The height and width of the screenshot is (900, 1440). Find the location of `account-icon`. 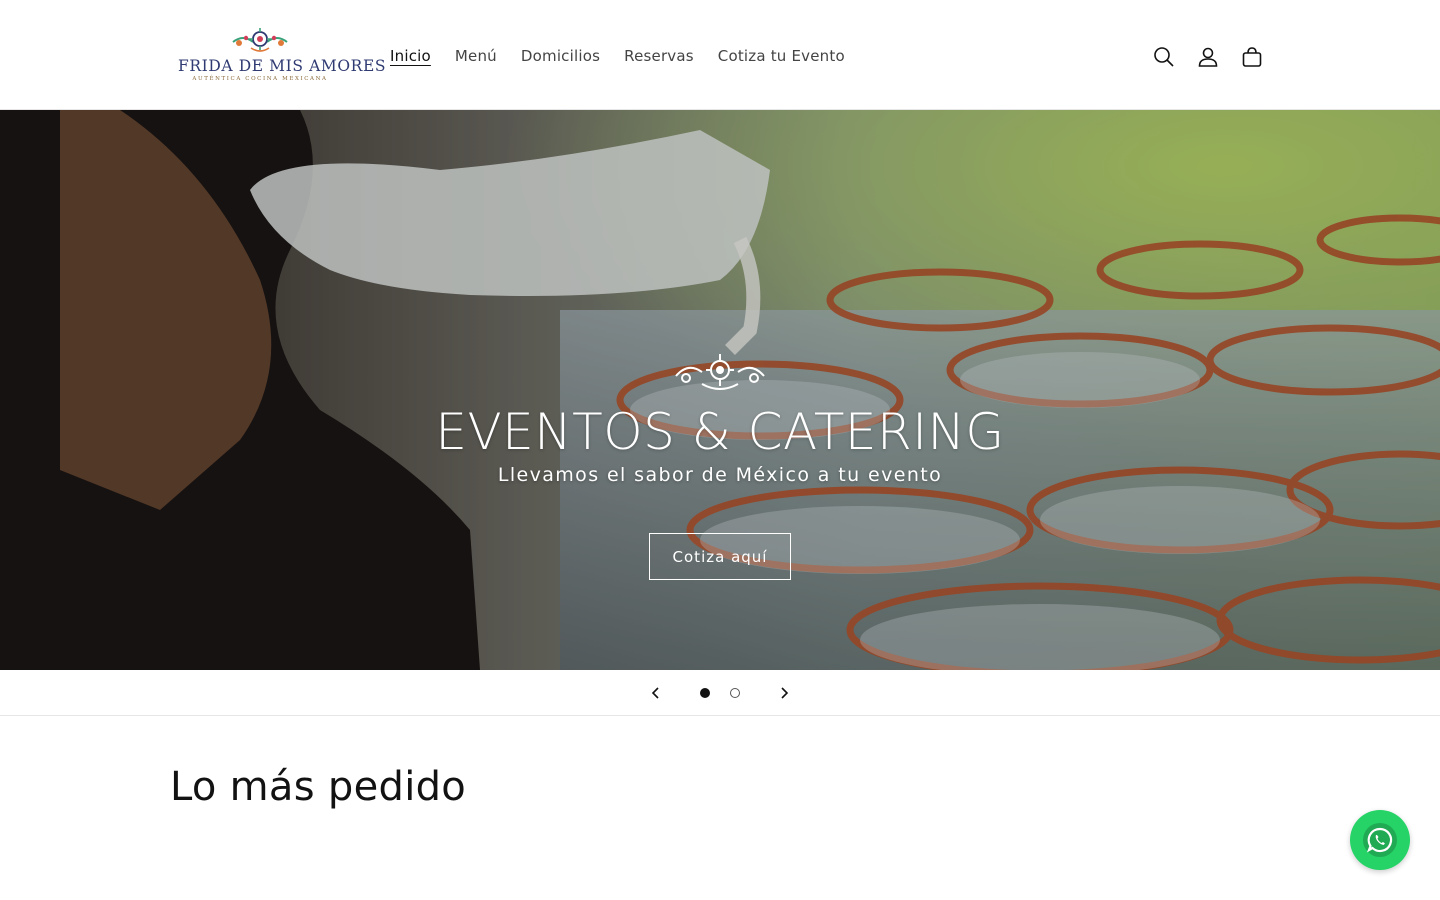

account-icon is located at coordinates (1208, 57).